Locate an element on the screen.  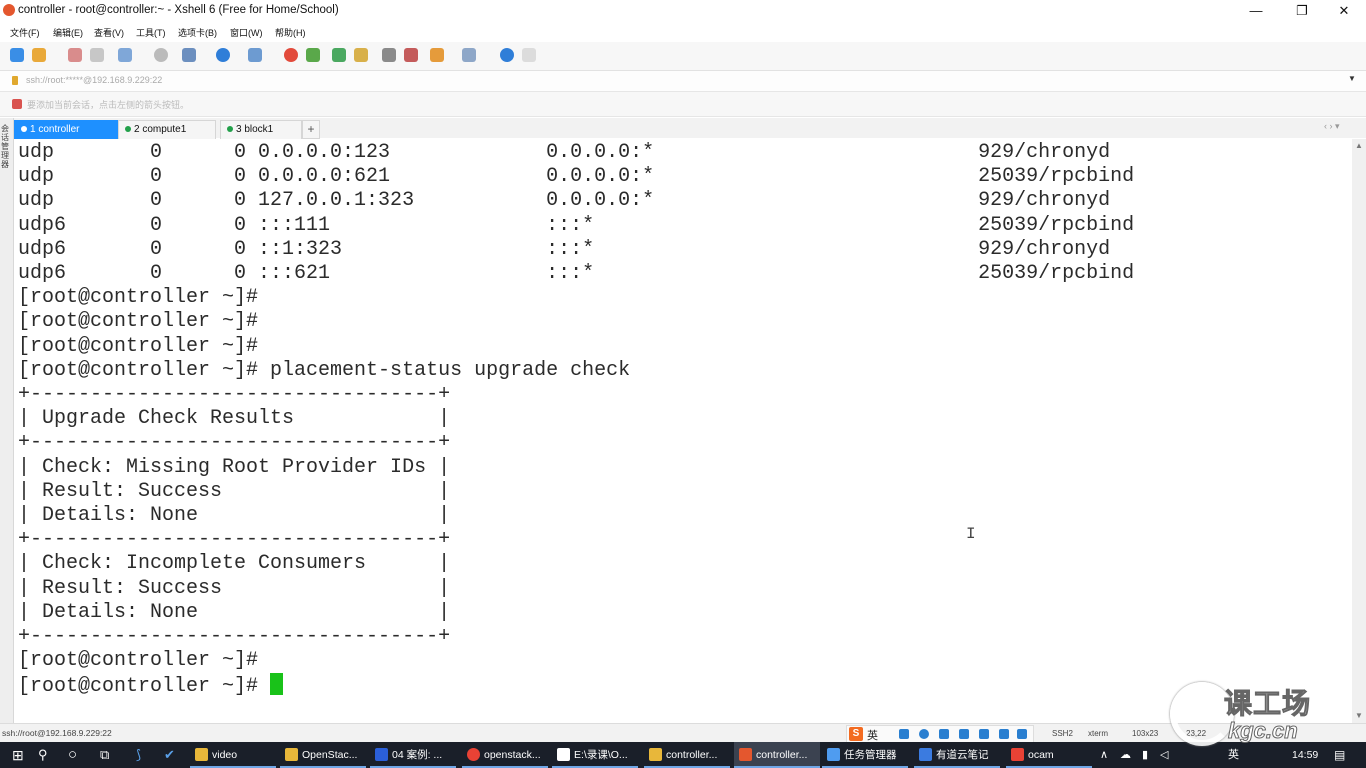
search-icon is located at coordinates (161, 55).